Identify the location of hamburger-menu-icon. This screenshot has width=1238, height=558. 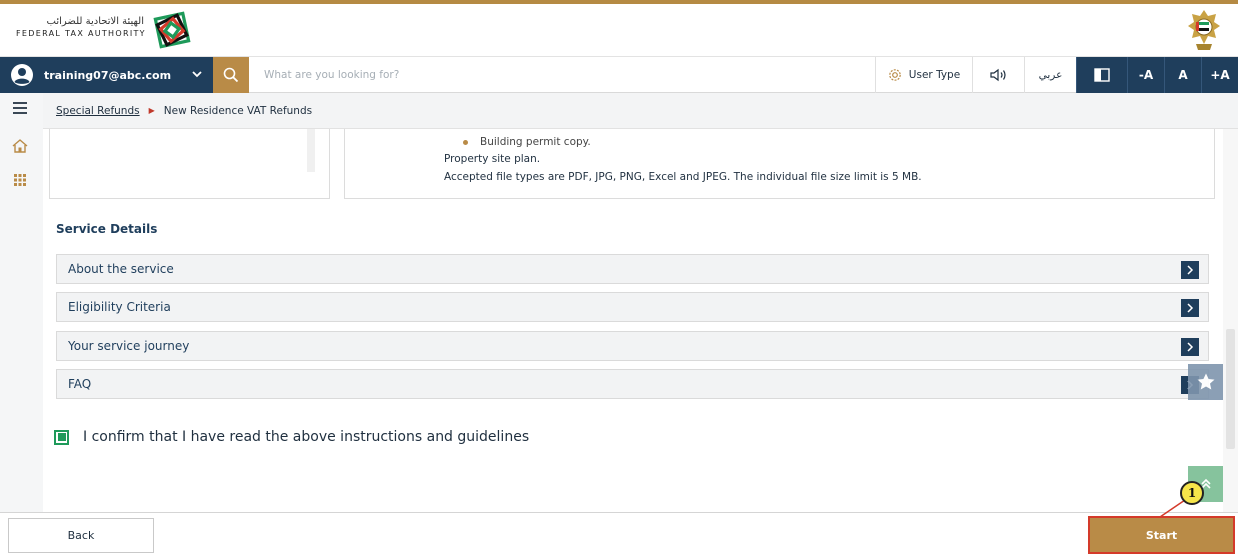
(20, 108).